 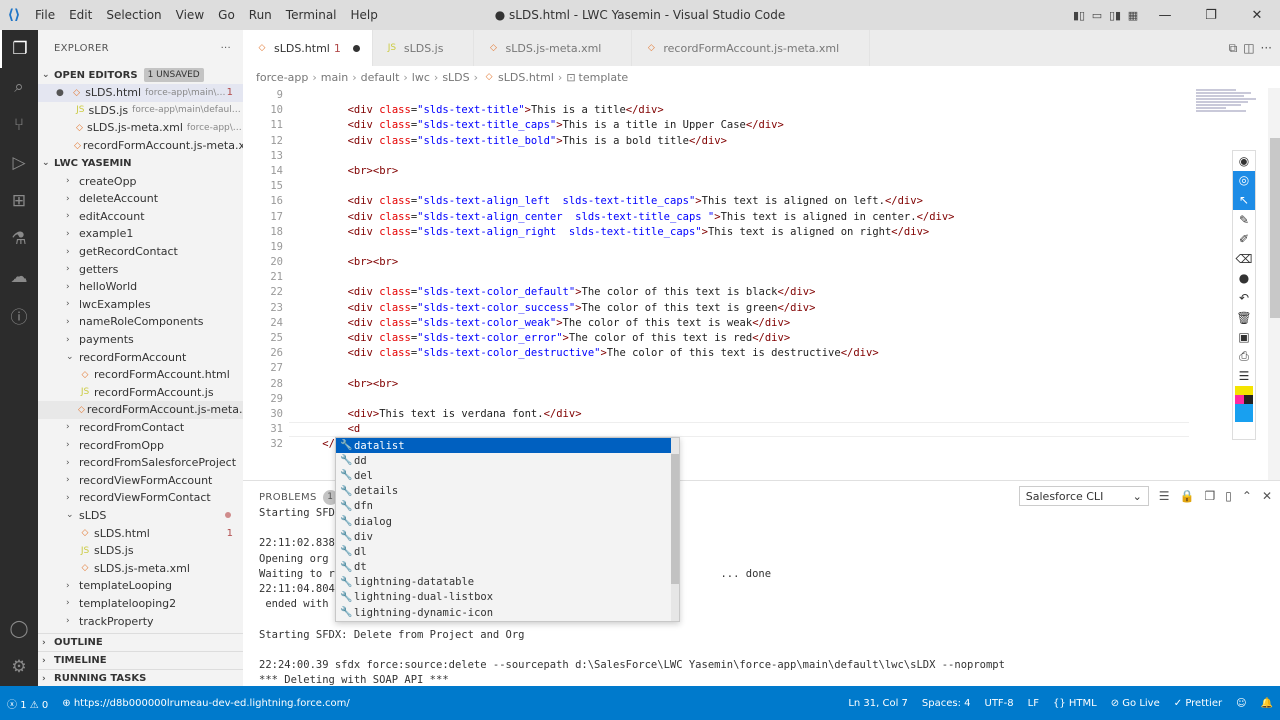 What do you see at coordinates (1244, 239) in the screenshot?
I see `pen-icon: ✐` at bounding box center [1244, 239].